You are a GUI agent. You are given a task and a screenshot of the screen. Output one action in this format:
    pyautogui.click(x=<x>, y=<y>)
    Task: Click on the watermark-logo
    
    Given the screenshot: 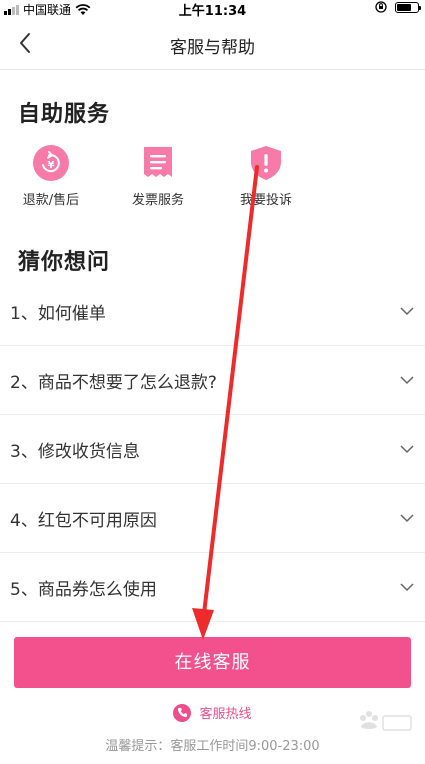 What is the action you would take?
    pyautogui.click(x=385, y=723)
    